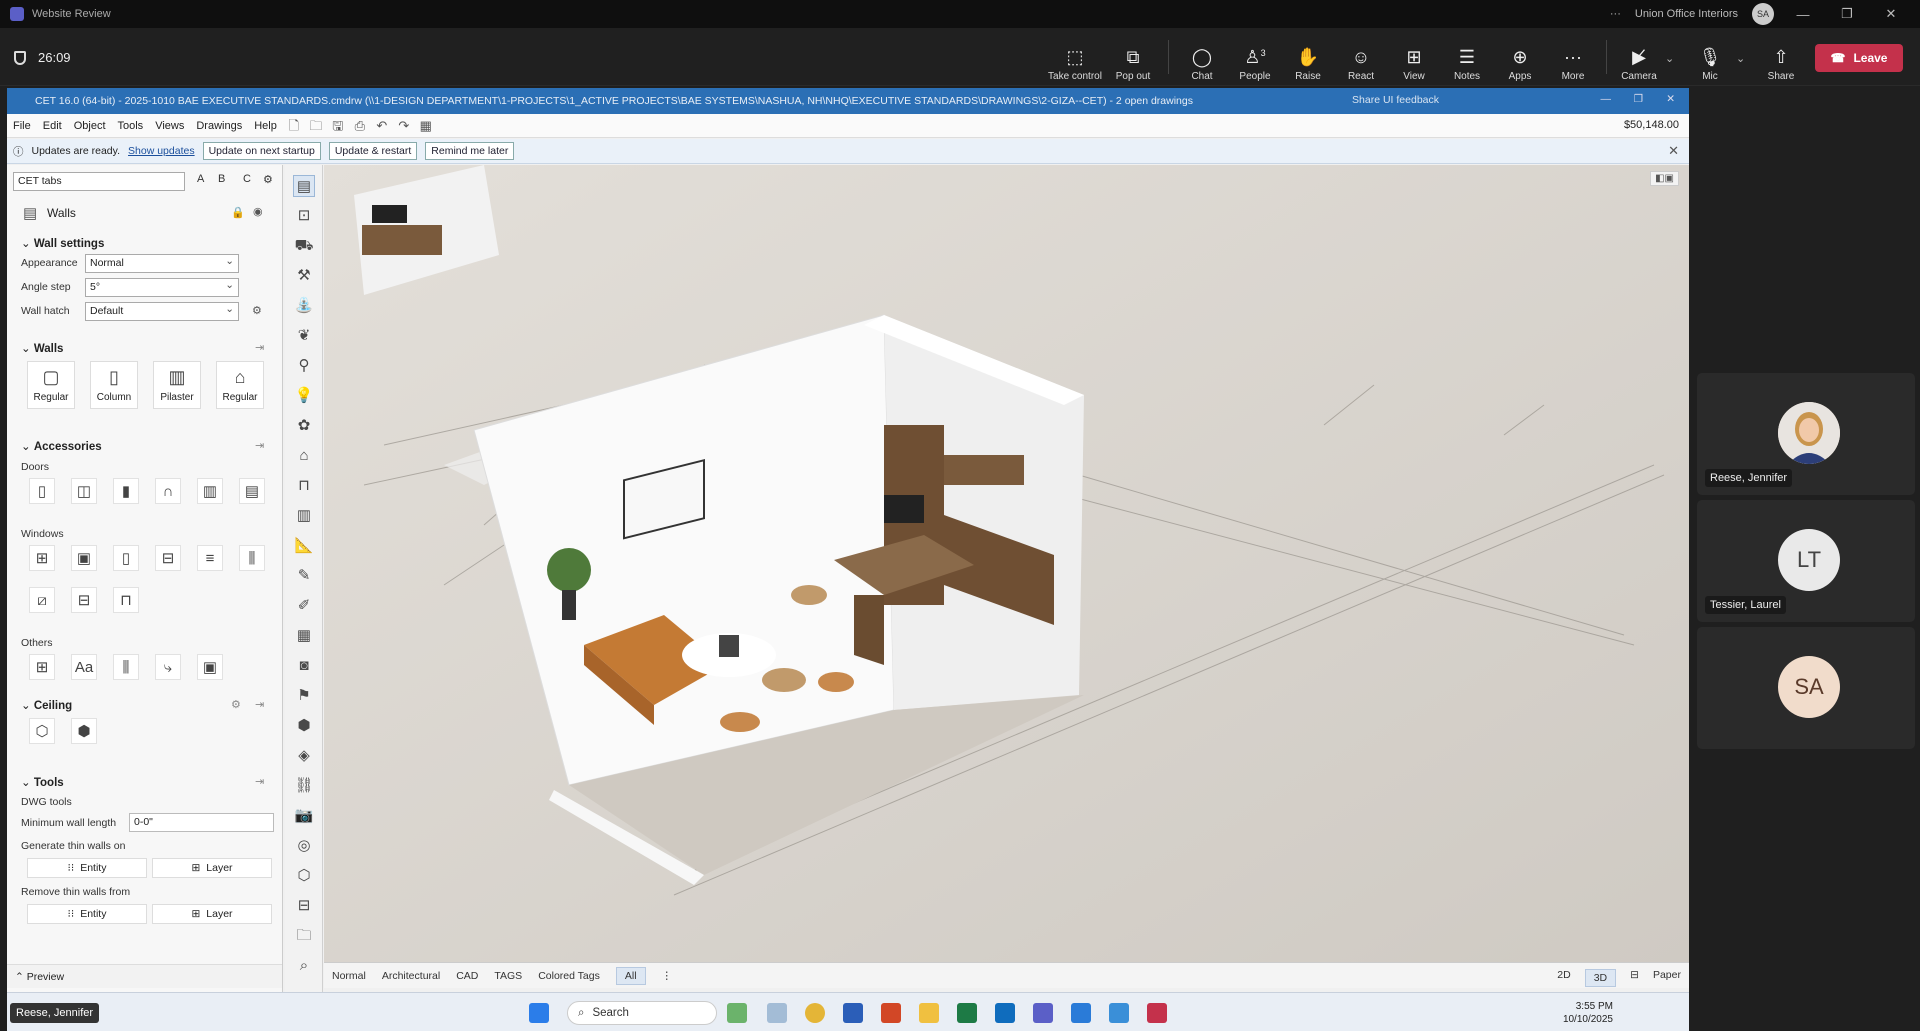 The image size is (1920, 1031). What do you see at coordinates (169, 126) in the screenshot?
I see `menu-views: Views` at bounding box center [169, 126].